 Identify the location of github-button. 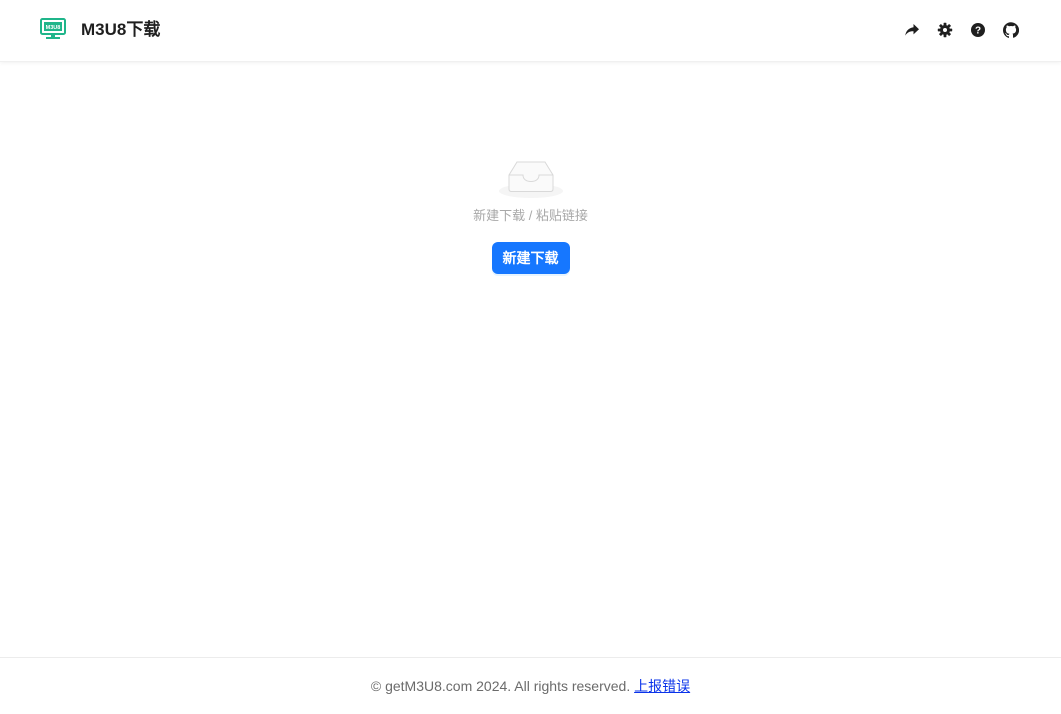
(1011, 30).